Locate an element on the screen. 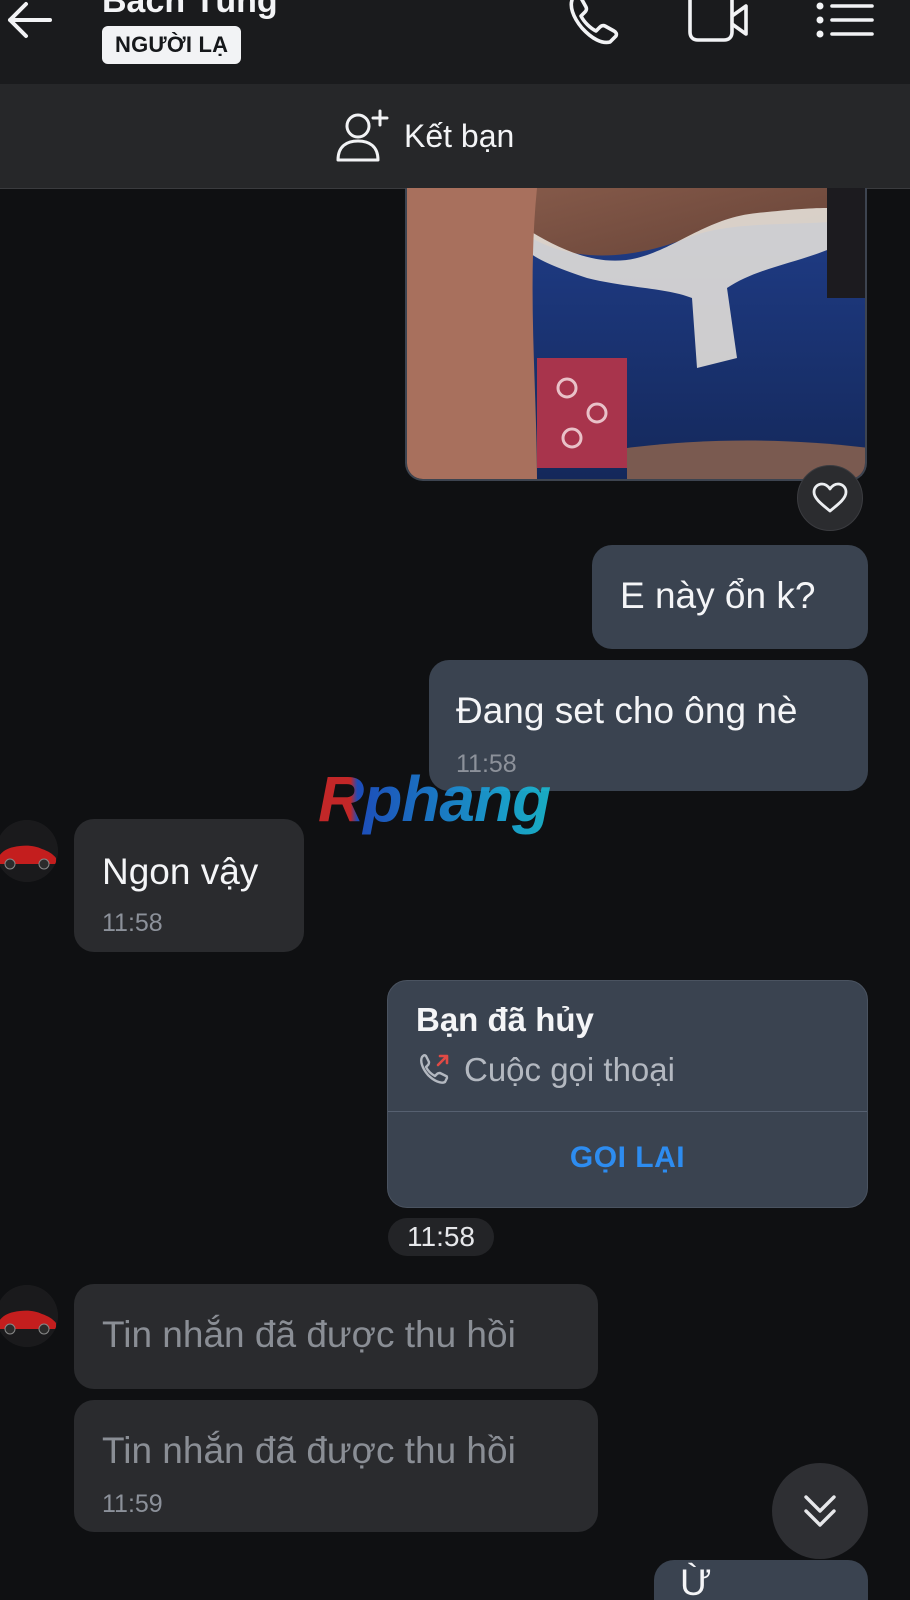  add-friend-bar: Kết bạn is located at coordinates (455, 136).